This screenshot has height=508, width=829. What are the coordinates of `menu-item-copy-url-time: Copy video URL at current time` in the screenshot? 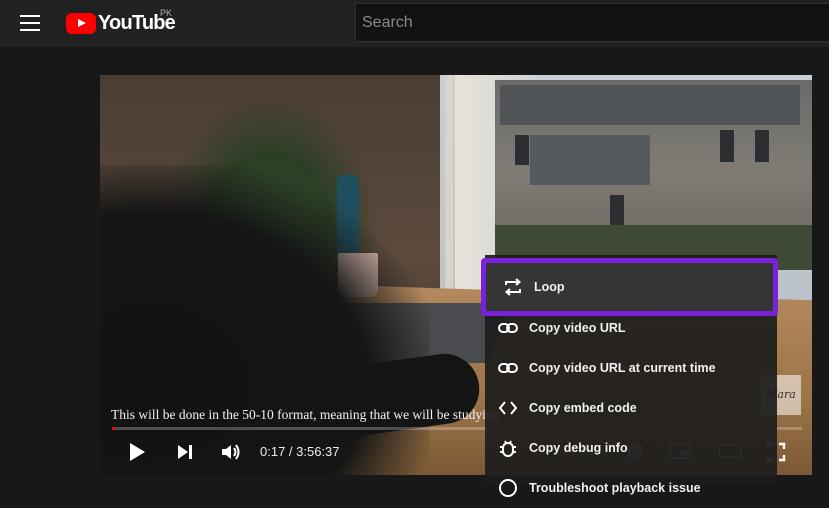 It's located at (631, 368).